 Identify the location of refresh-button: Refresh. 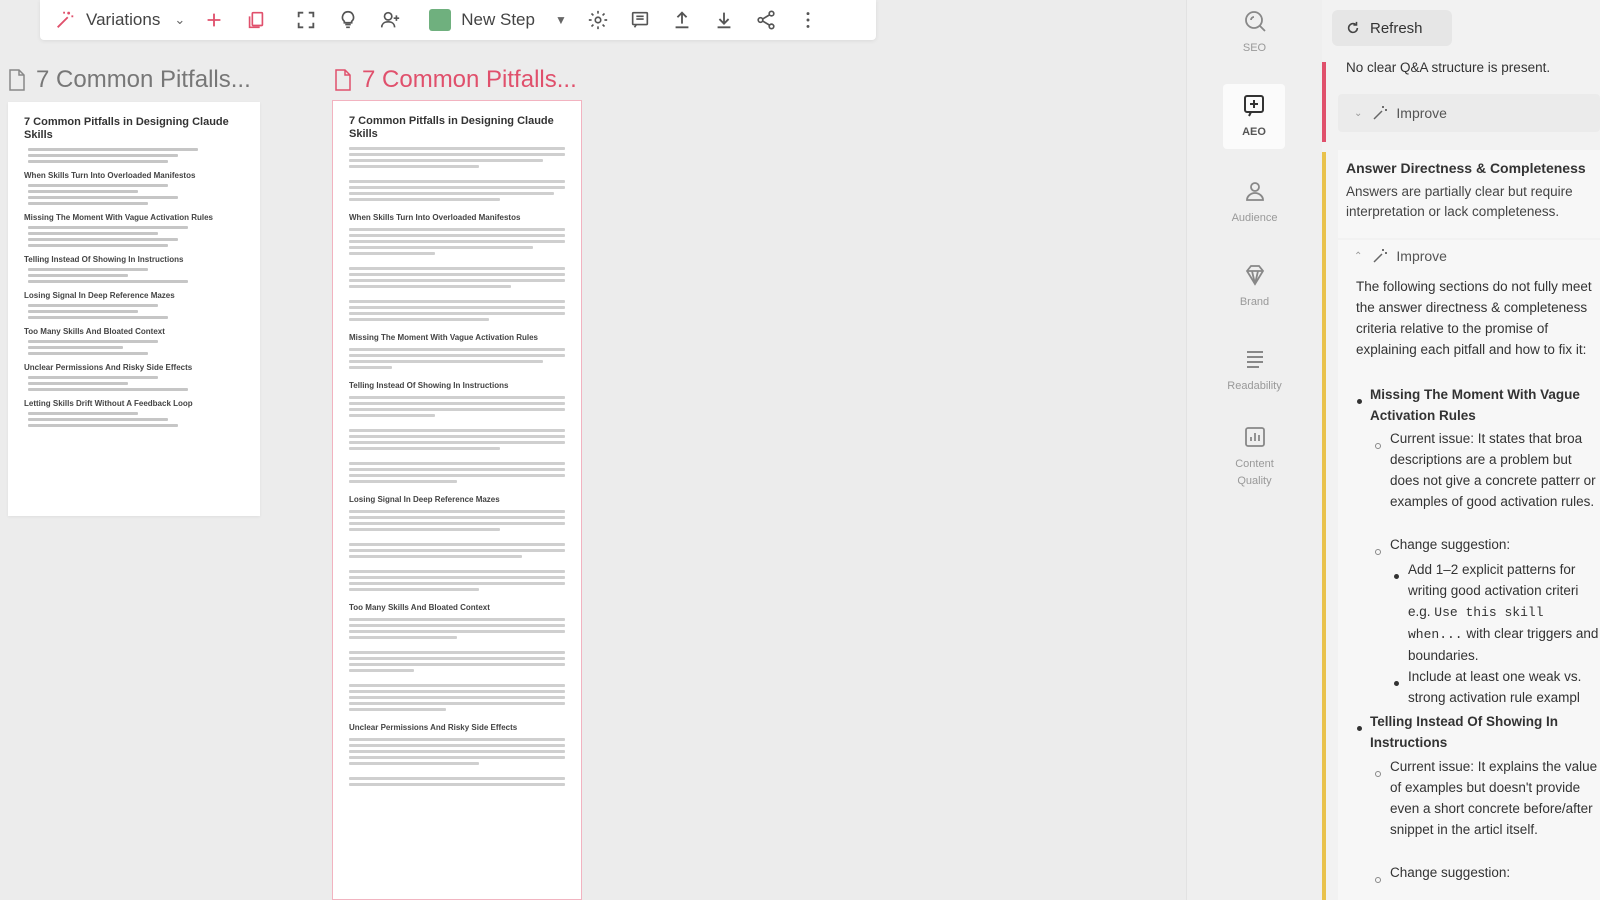
(1392, 28).